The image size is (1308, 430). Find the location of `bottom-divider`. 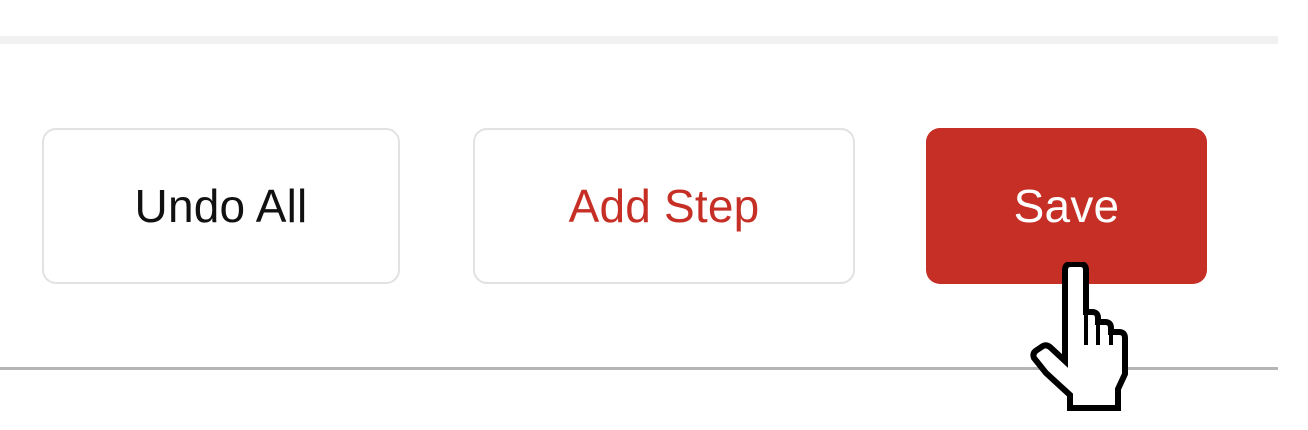

bottom-divider is located at coordinates (639, 368).